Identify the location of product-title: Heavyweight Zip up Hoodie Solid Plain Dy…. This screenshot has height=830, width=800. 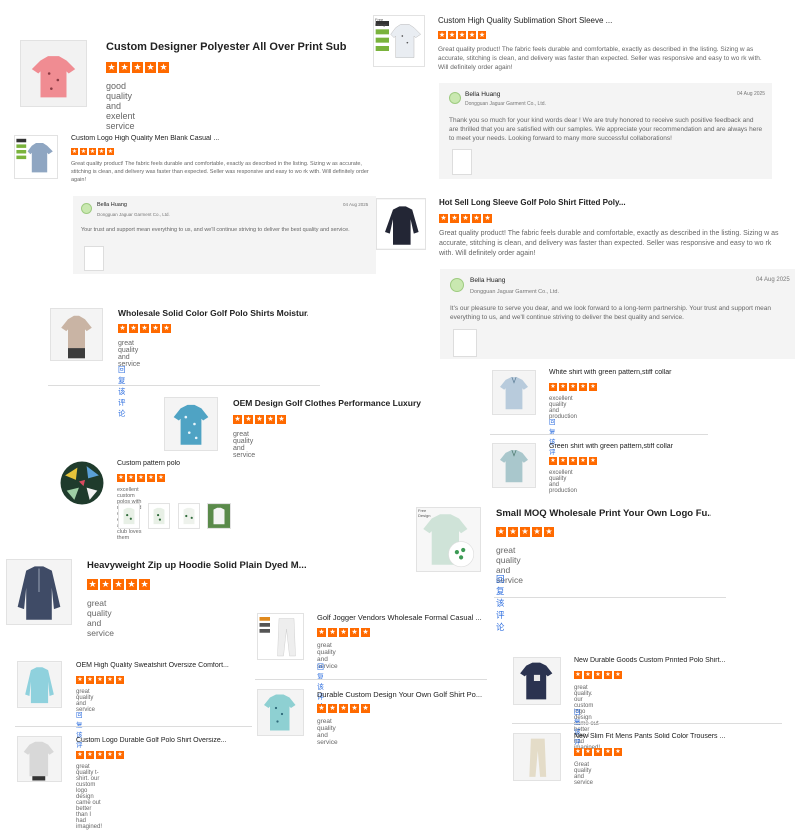
(197, 565).